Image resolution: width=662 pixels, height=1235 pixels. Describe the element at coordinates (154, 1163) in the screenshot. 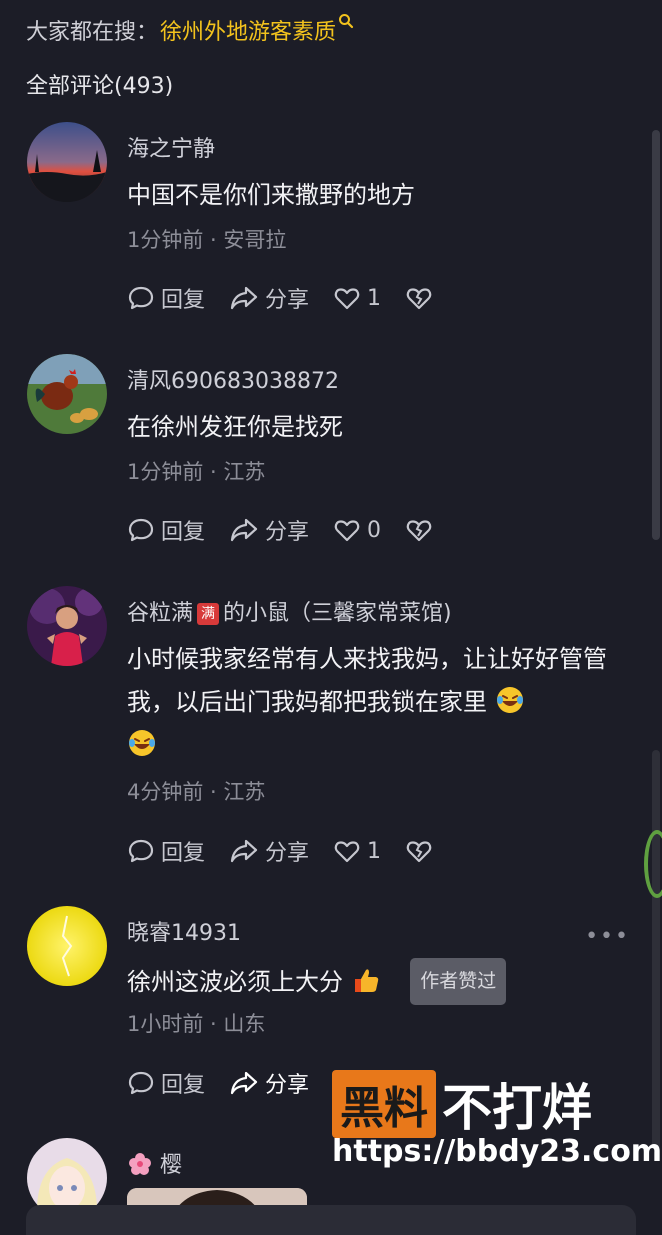

I see `comment-username: 樱` at that location.